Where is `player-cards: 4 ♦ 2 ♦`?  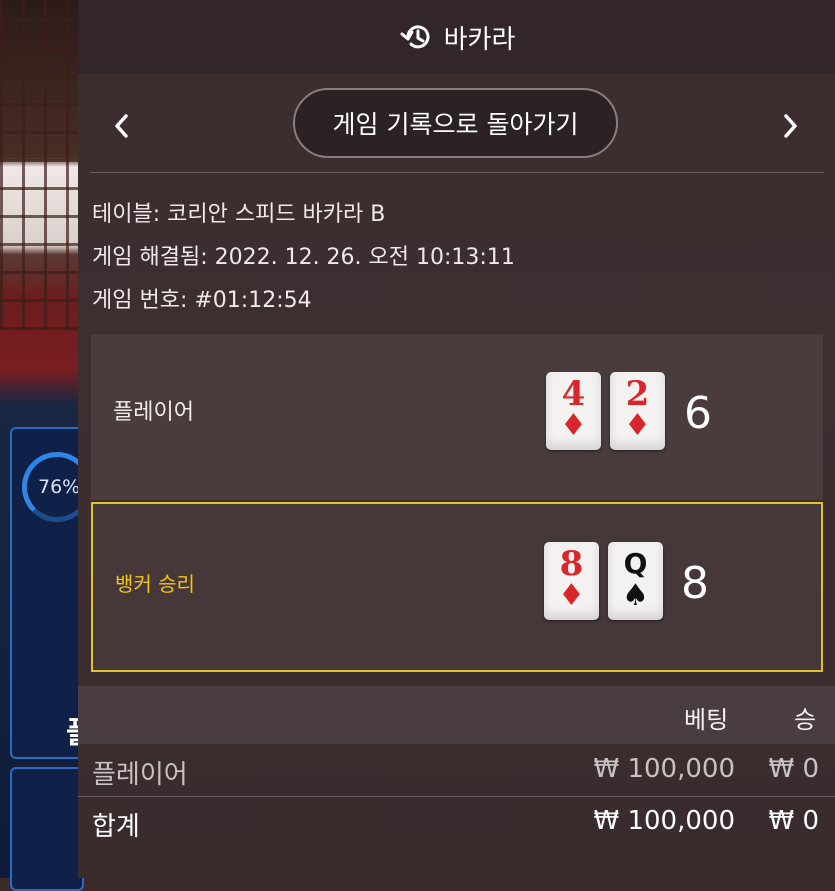
player-cards: 4 ♦ 2 ♦ is located at coordinates (605, 411).